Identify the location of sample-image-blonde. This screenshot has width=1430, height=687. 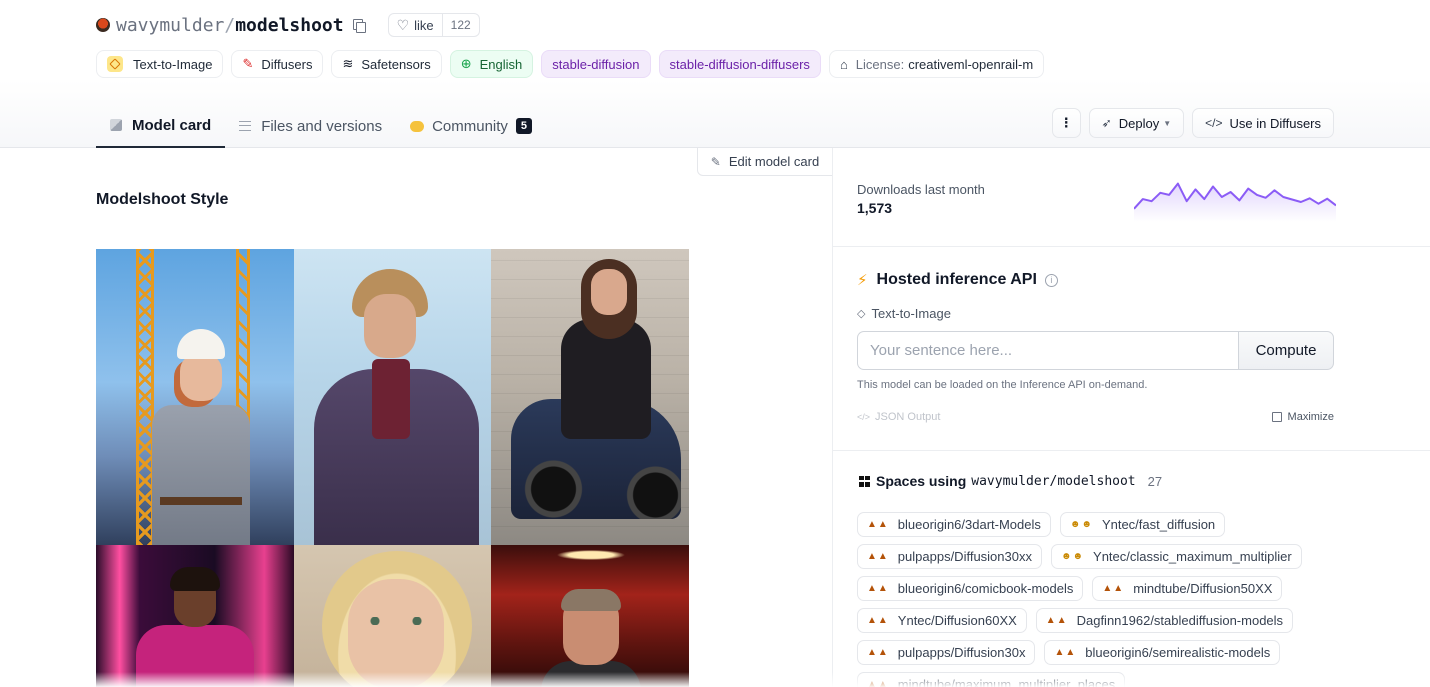
(392, 616).